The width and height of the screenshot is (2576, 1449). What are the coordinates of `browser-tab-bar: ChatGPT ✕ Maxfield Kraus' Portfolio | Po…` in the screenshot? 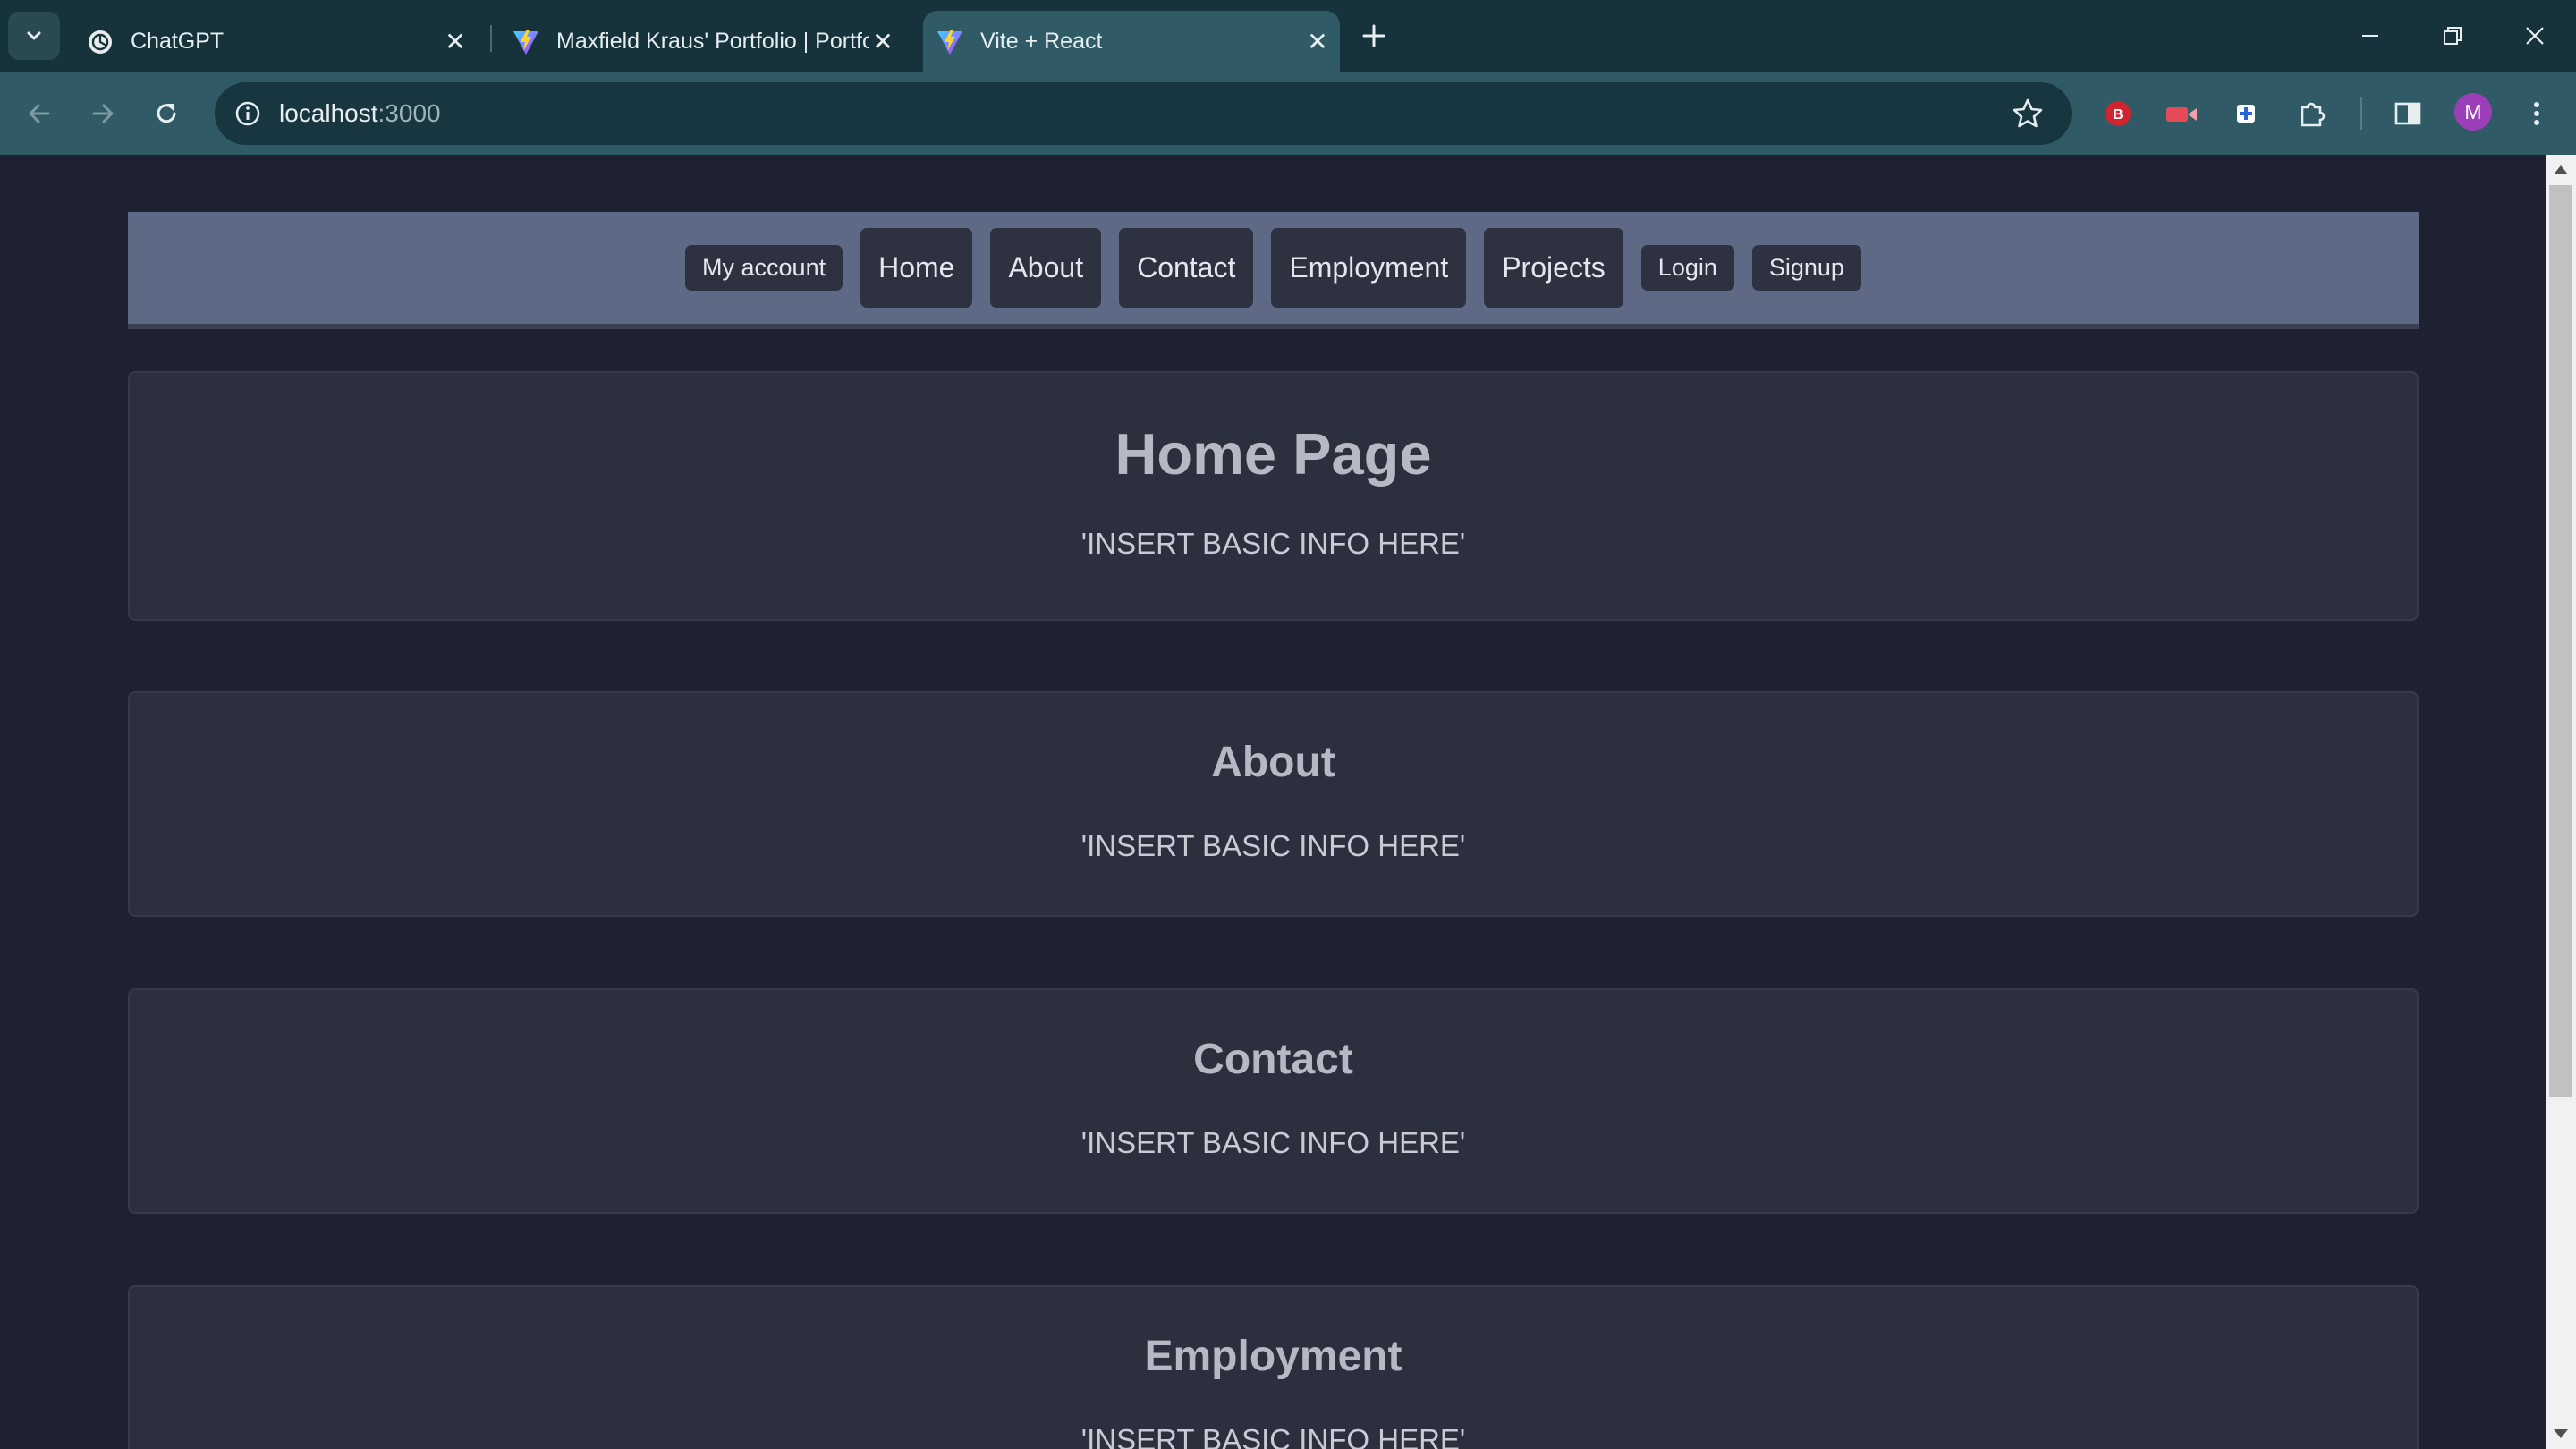 It's located at (1288, 36).